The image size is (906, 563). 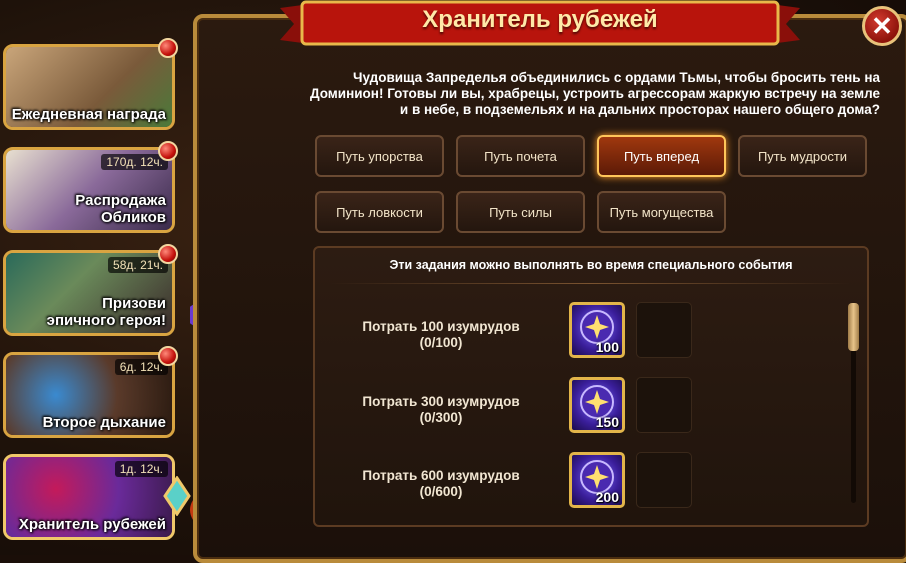 I want to click on path-button-honor: Путь почета, so click(x=520, y=156).